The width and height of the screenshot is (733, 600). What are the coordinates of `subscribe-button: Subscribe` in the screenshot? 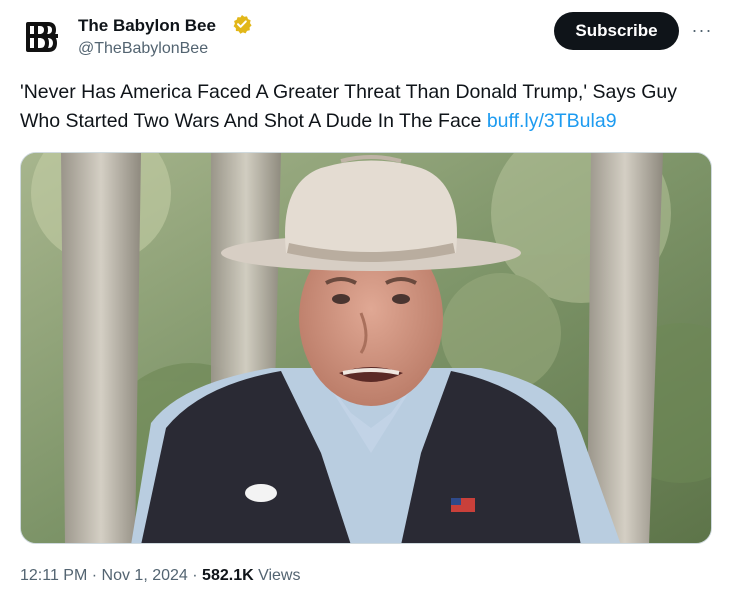 It's located at (616, 31).